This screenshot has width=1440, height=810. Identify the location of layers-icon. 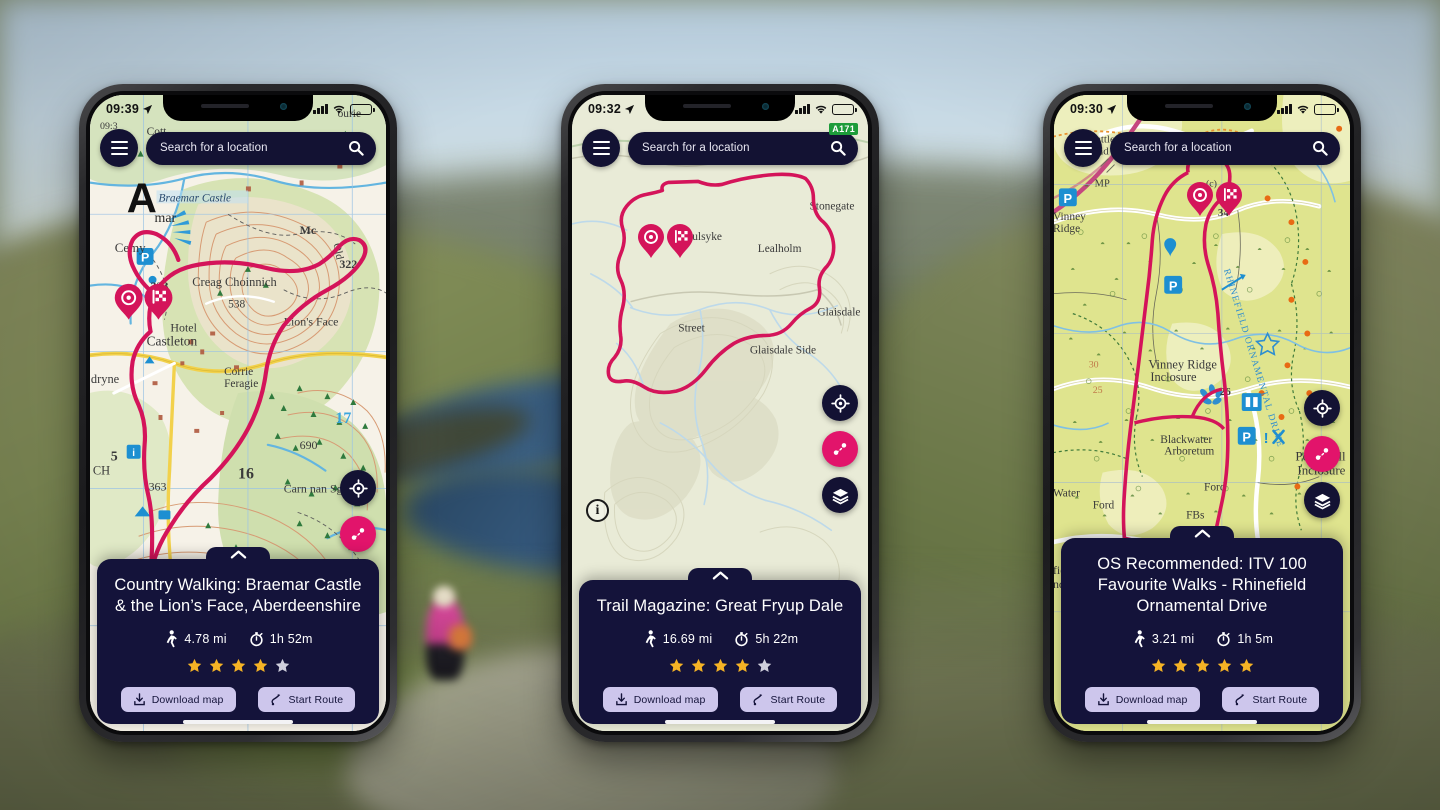
(840, 496).